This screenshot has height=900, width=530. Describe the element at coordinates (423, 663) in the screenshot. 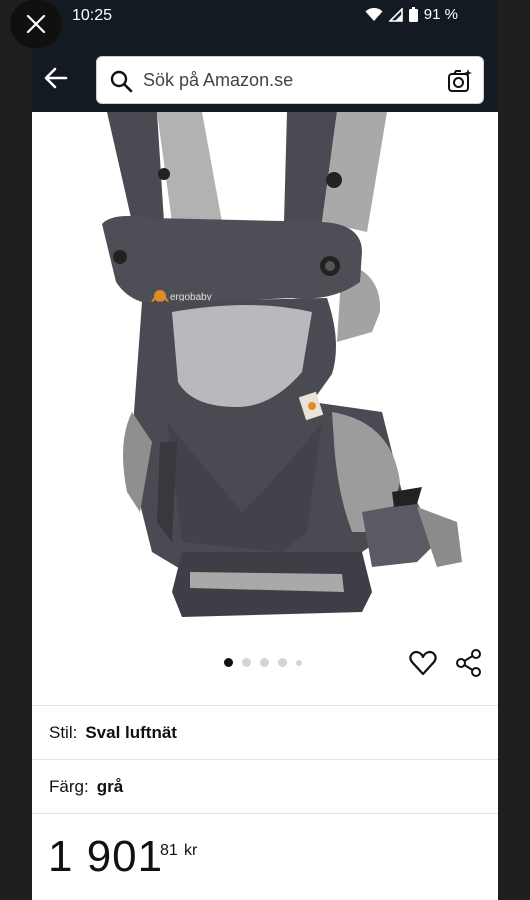

I see `heart-icon` at that location.